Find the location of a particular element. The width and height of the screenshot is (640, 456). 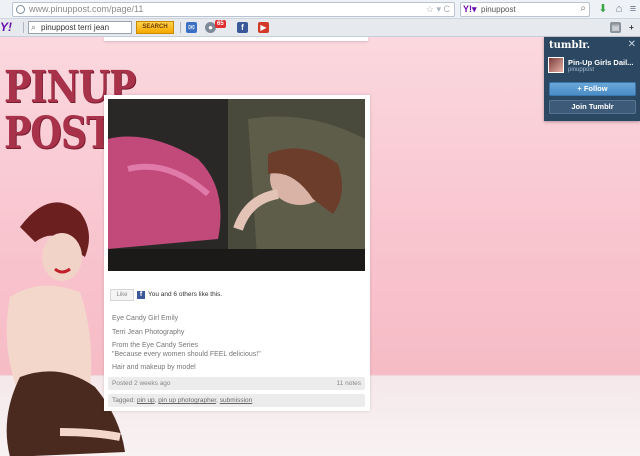

url-text: www.pinuppost.com/page/11 is located at coordinates (86, 9).